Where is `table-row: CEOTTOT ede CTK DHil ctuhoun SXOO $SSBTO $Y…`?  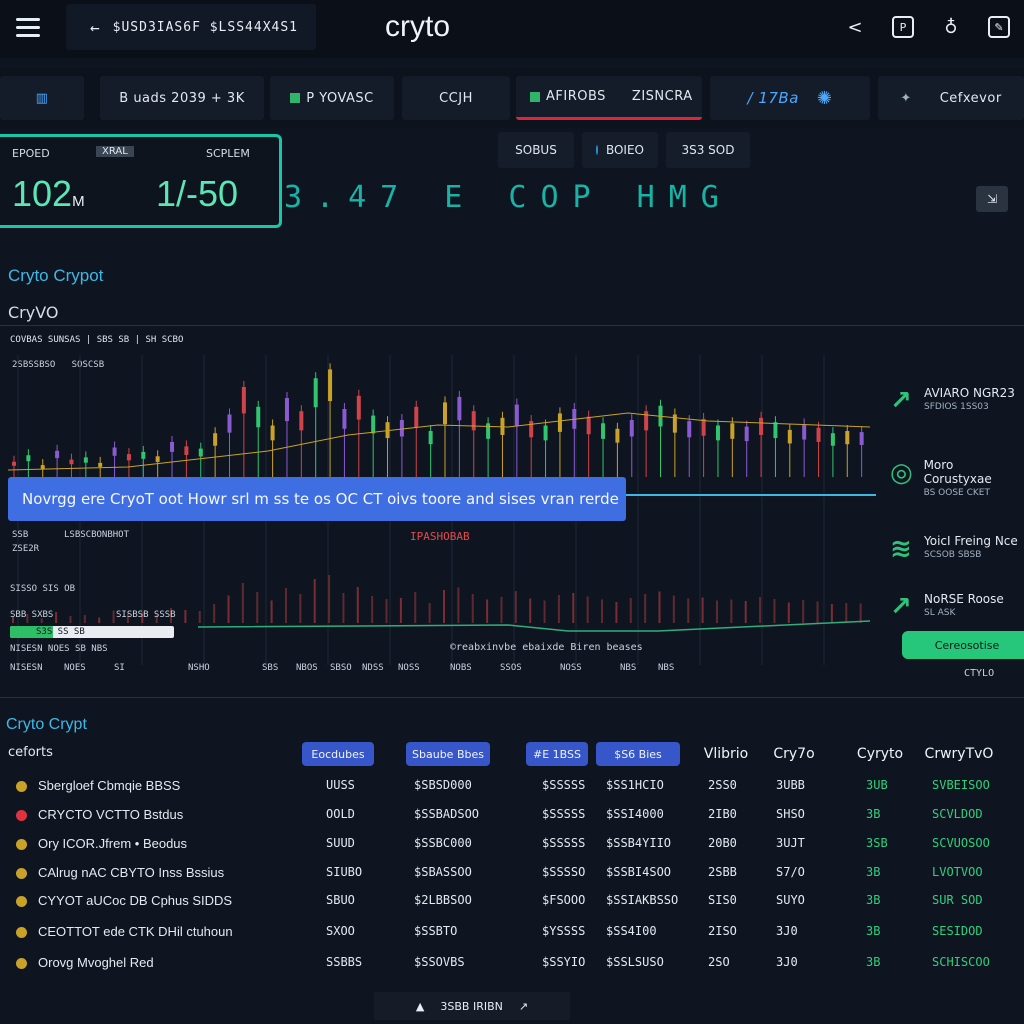
table-row: CEOTTOT ede CTK DHil ctuhoun SXOO $SSBTO $Y… is located at coordinates (512, 933).